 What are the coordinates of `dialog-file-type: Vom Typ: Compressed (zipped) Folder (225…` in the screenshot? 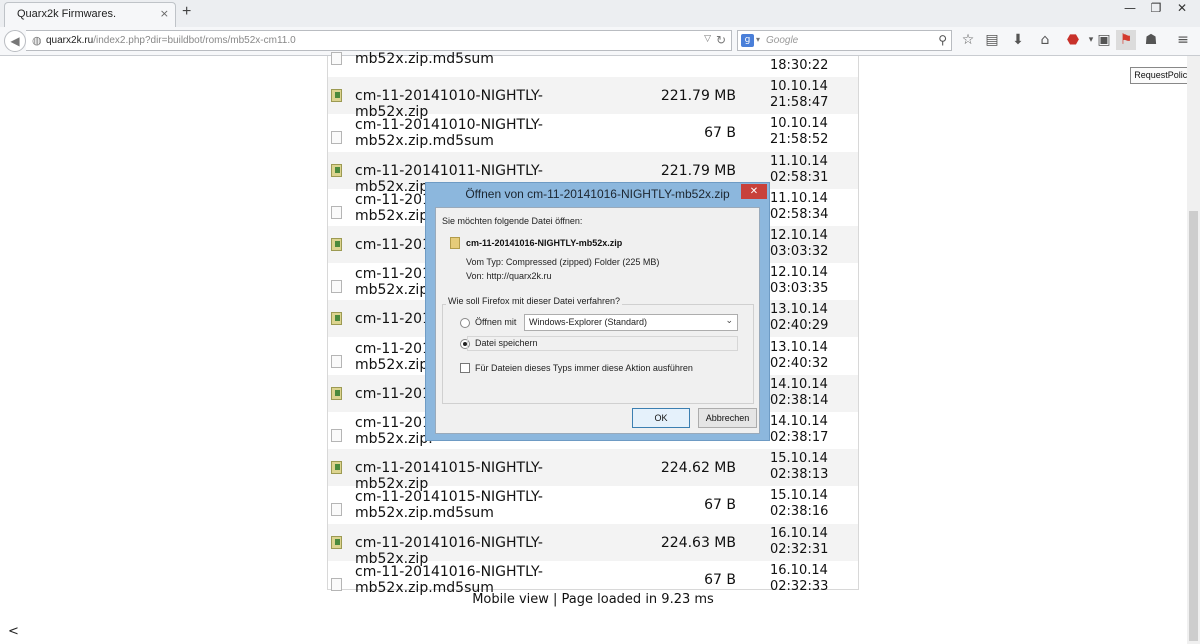 It's located at (563, 262).